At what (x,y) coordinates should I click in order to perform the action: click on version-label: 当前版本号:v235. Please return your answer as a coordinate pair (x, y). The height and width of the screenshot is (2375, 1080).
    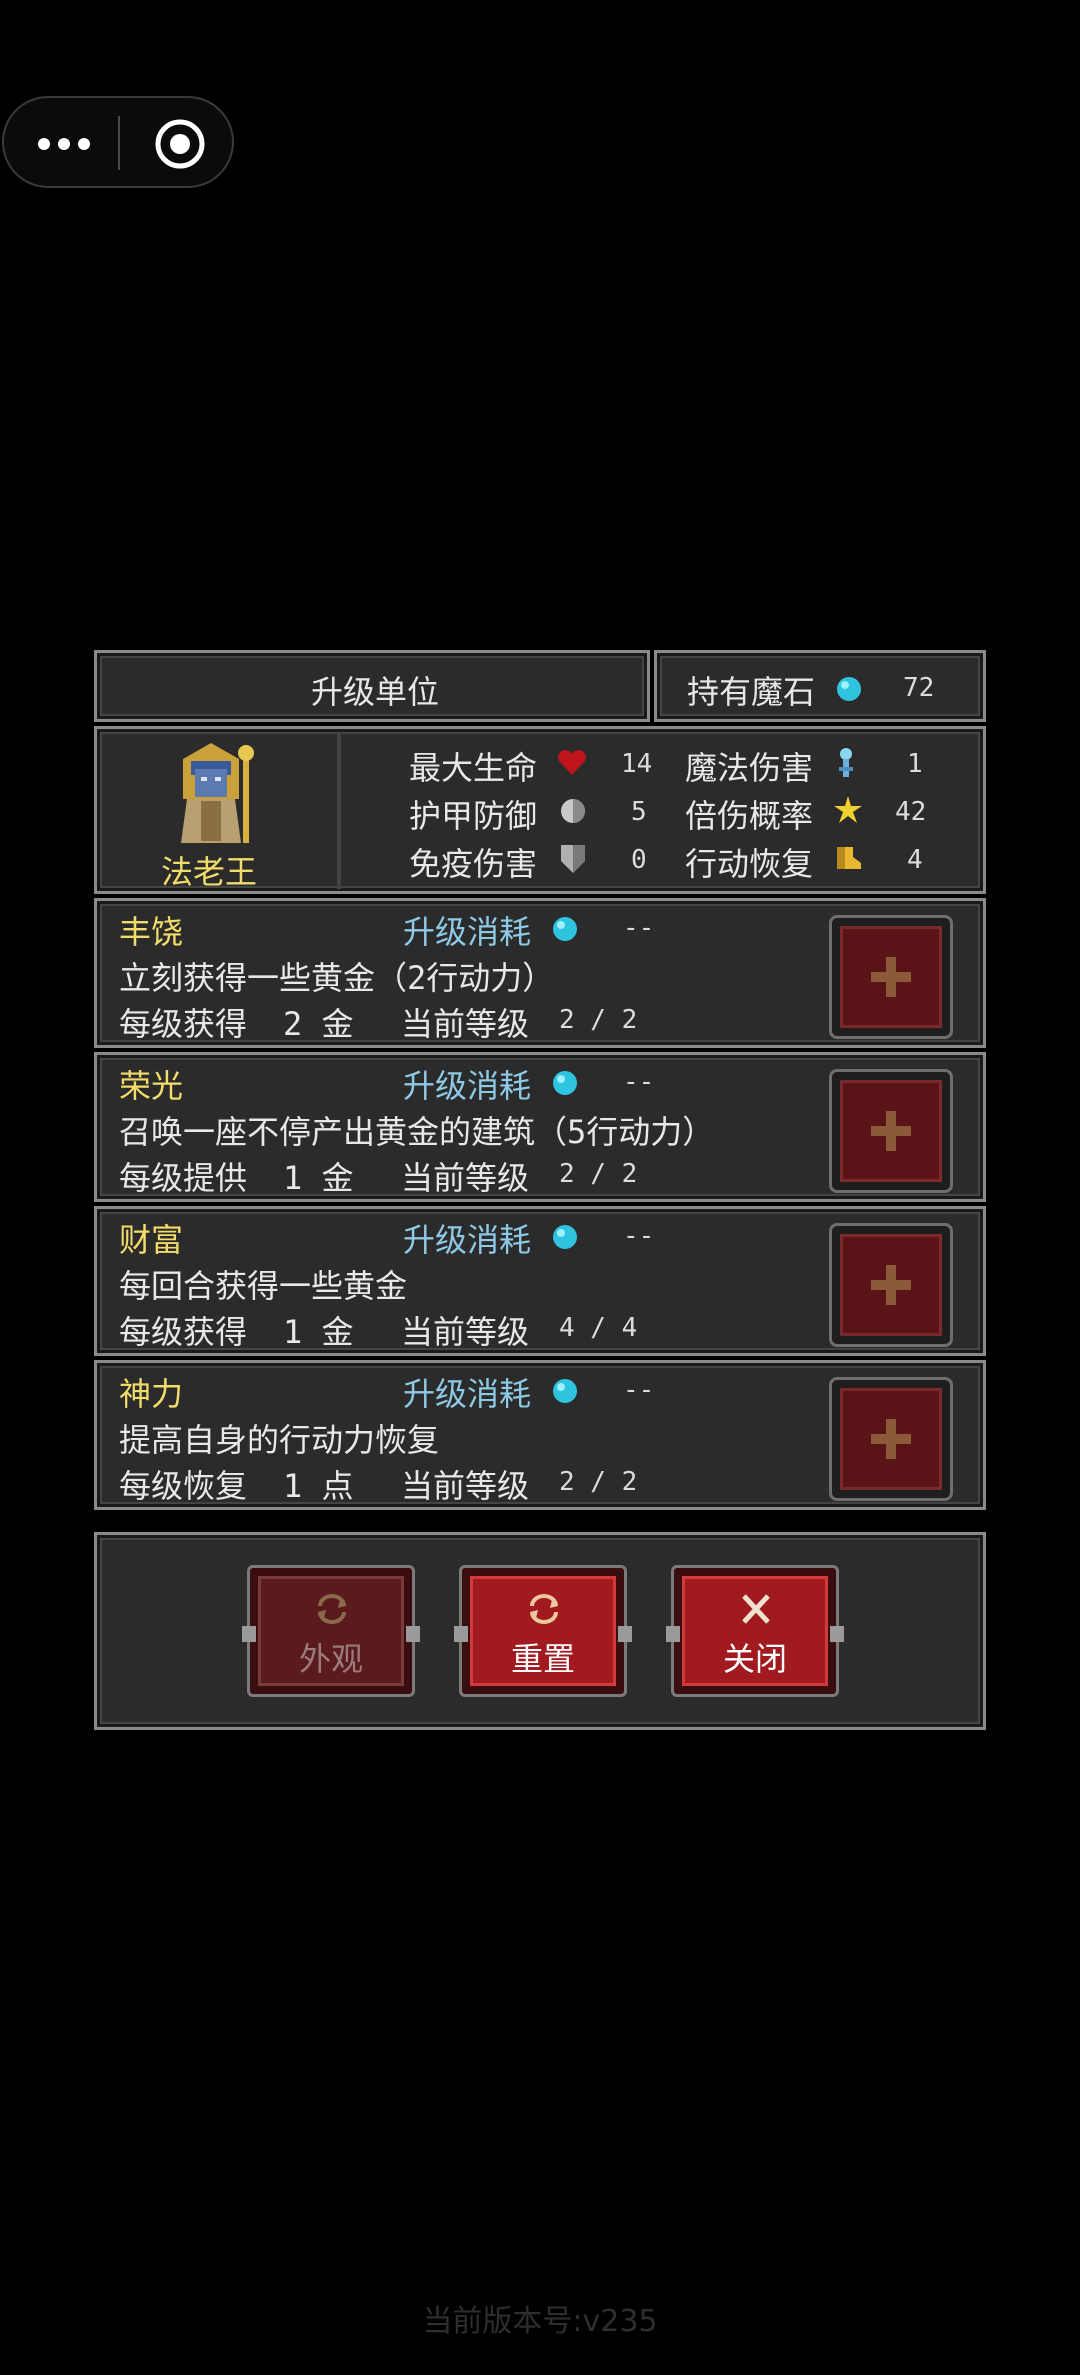
    Looking at the image, I should click on (540, 2321).